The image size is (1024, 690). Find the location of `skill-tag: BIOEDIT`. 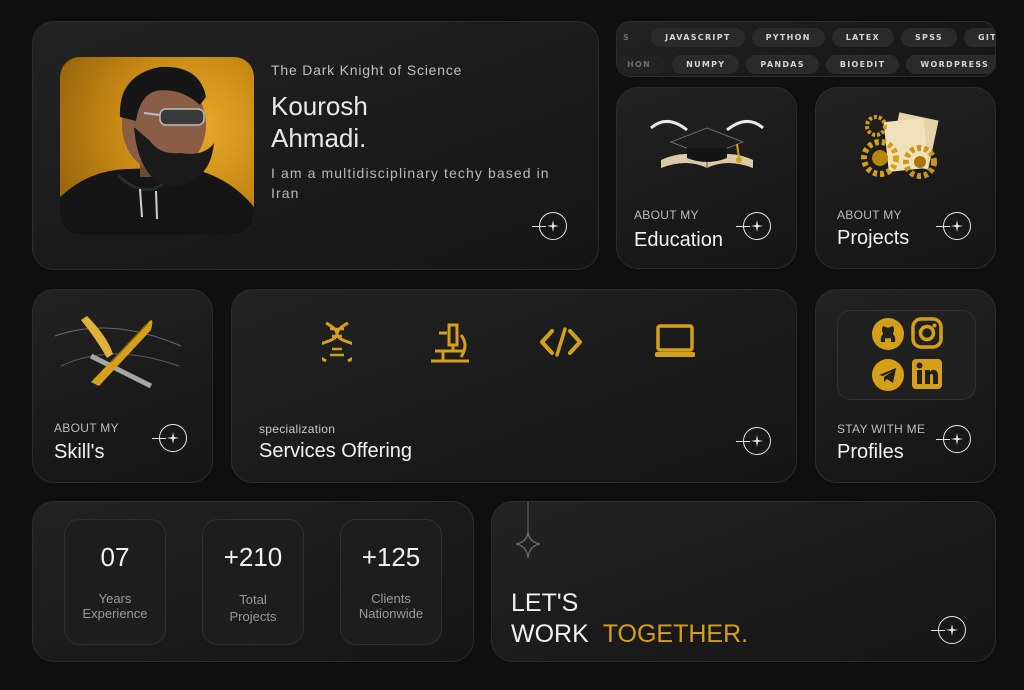

skill-tag: BIOEDIT is located at coordinates (862, 64).